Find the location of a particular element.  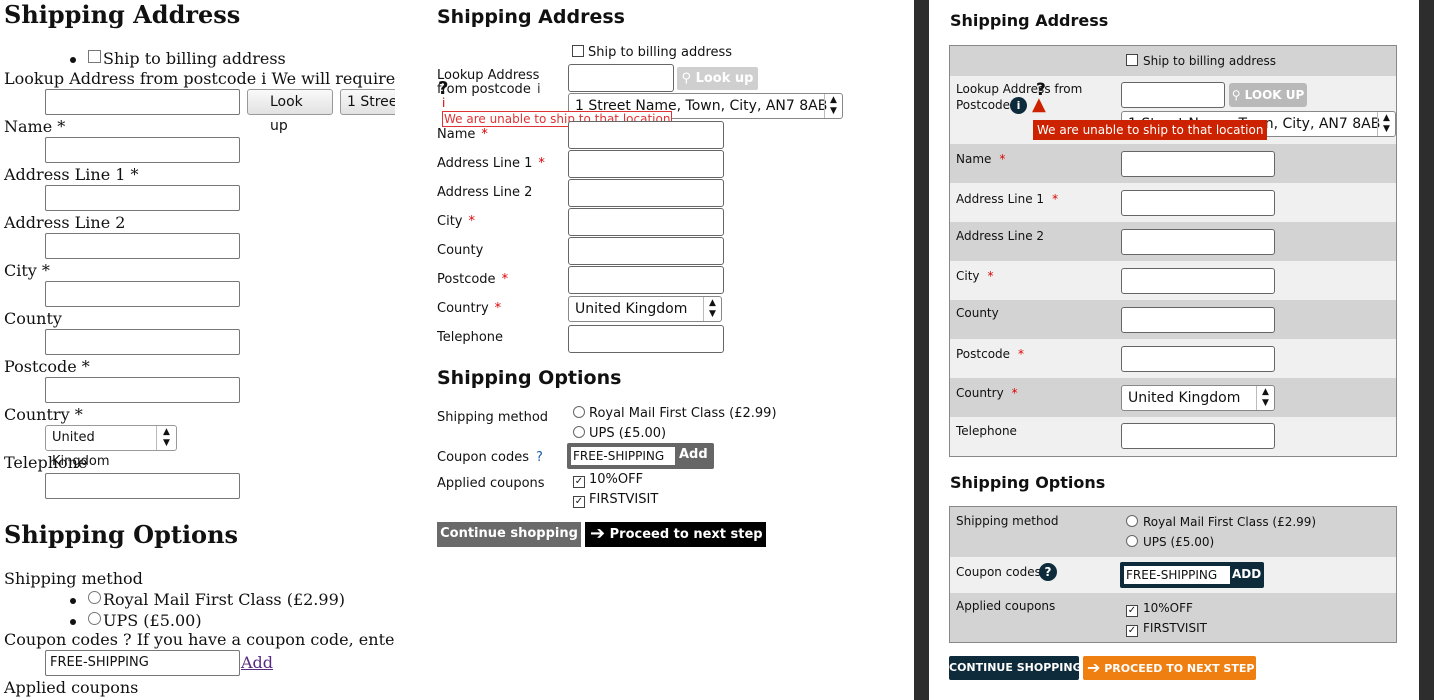

bullet-icon is located at coordinates (73, 600).